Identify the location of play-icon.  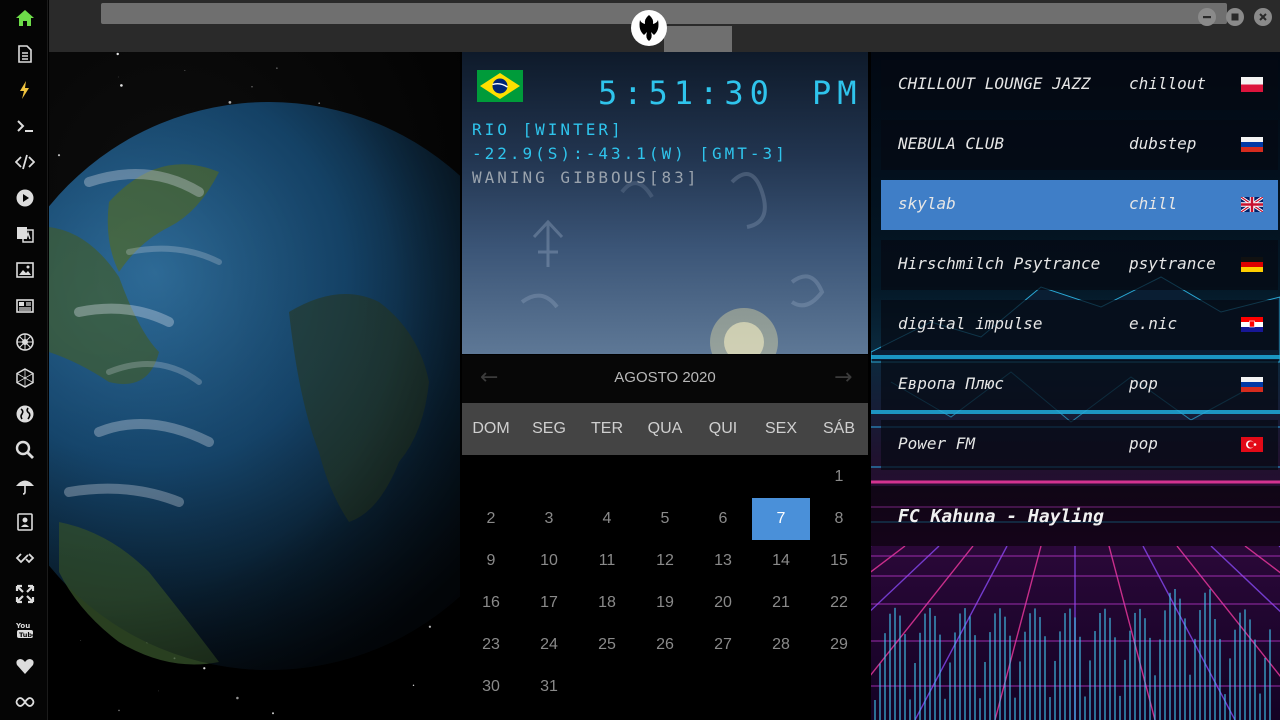
(25, 198).